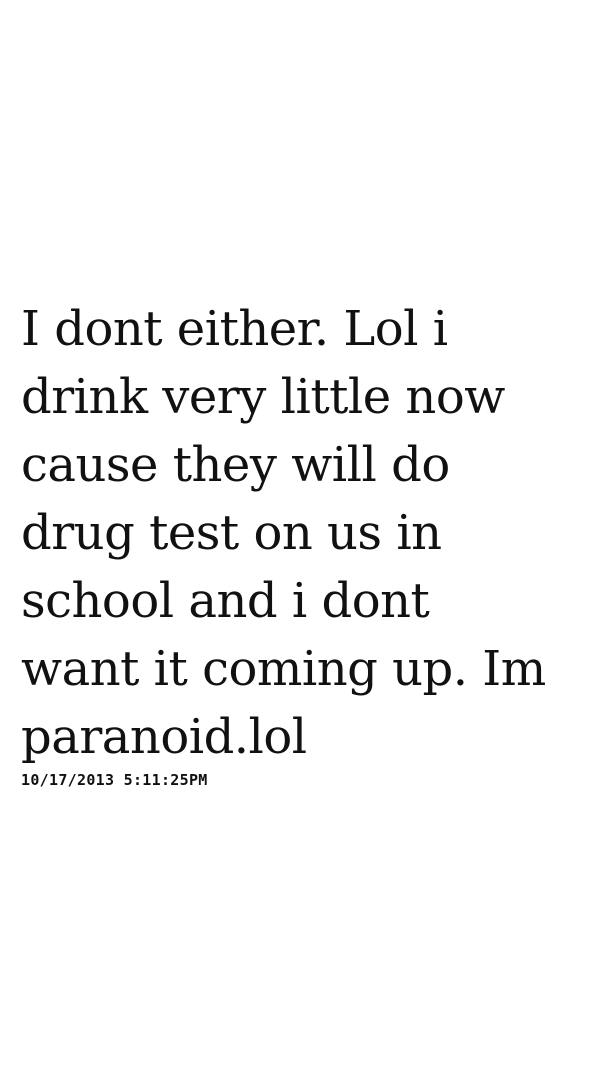 The image size is (608, 1080). I want to click on message-line: school and i dont, so click(225, 601).